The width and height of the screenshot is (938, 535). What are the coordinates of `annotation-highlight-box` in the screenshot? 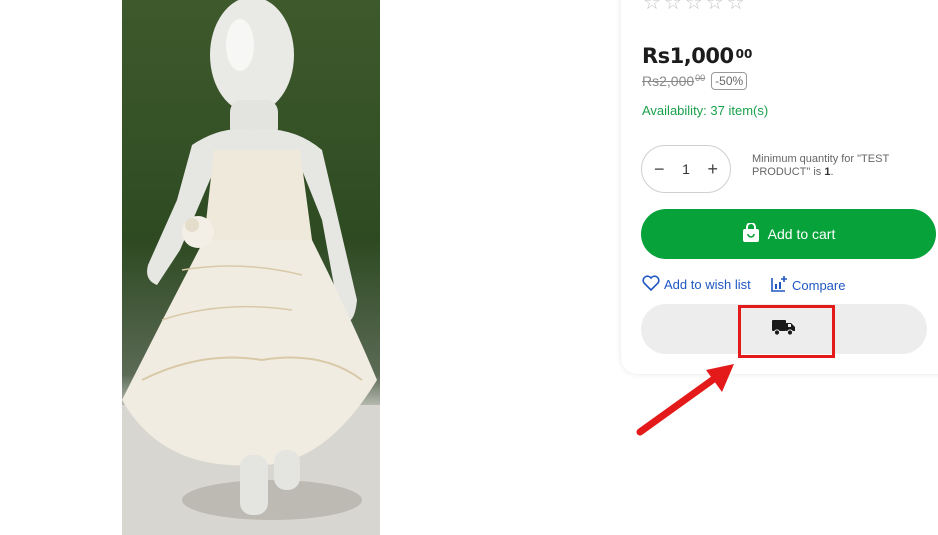 It's located at (786, 331).